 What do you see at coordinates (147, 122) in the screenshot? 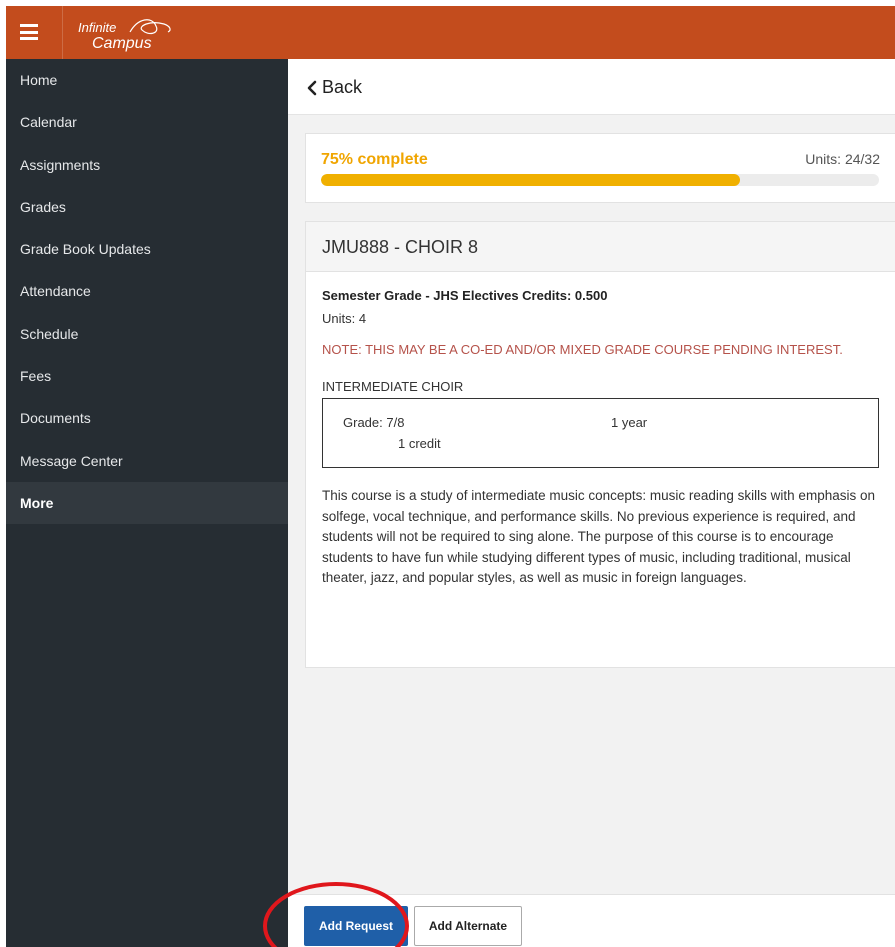
I see `sidebar-item-calendar: Calendar` at bounding box center [147, 122].